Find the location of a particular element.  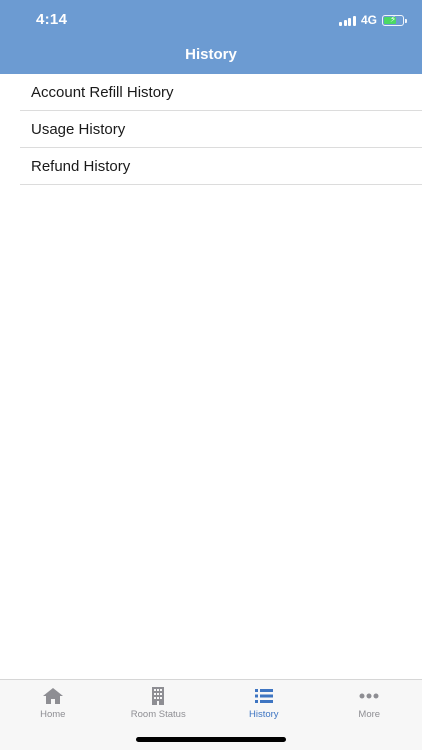

tab-bar: Home Room Status History More is located at coordinates (211, 714).